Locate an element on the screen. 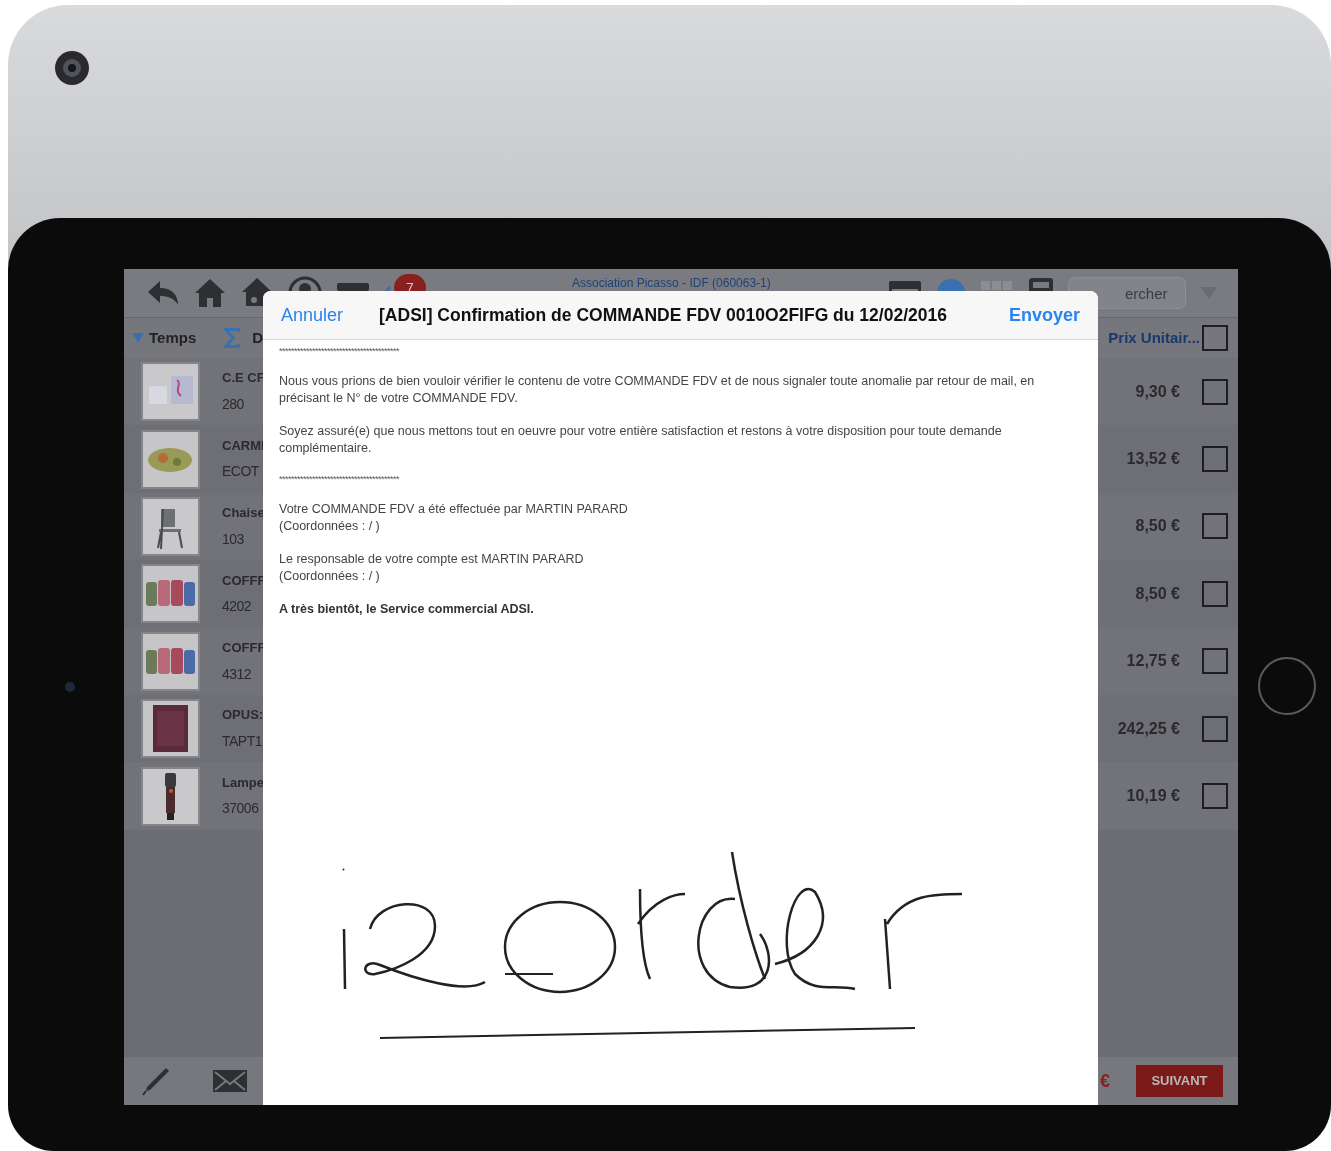 The height and width of the screenshot is (1151, 1331). product-code: 103 is located at coordinates (233, 539).